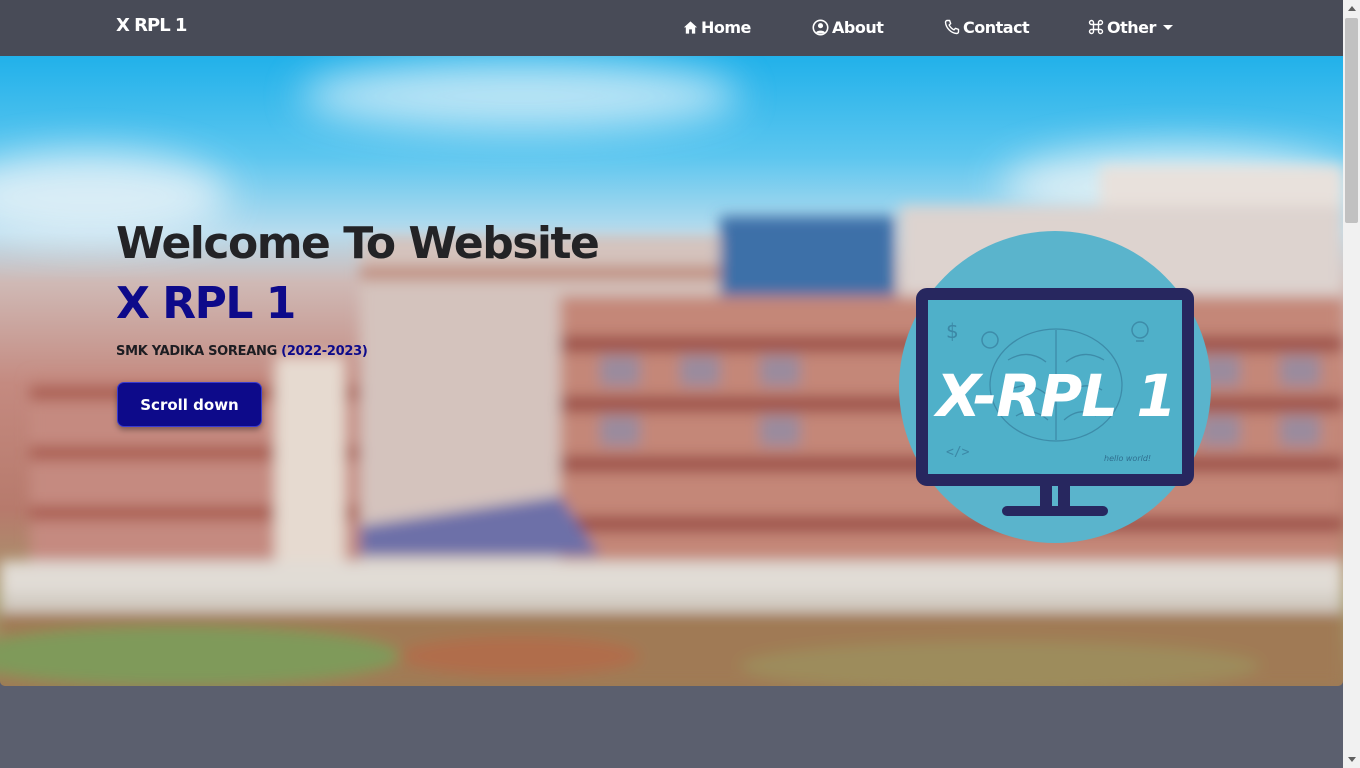 This screenshot has height=768, width=1360. What do you see at coordinates (952, 27) in the screenshot?
I see `phone-icon` at bounding box center [952, 27].